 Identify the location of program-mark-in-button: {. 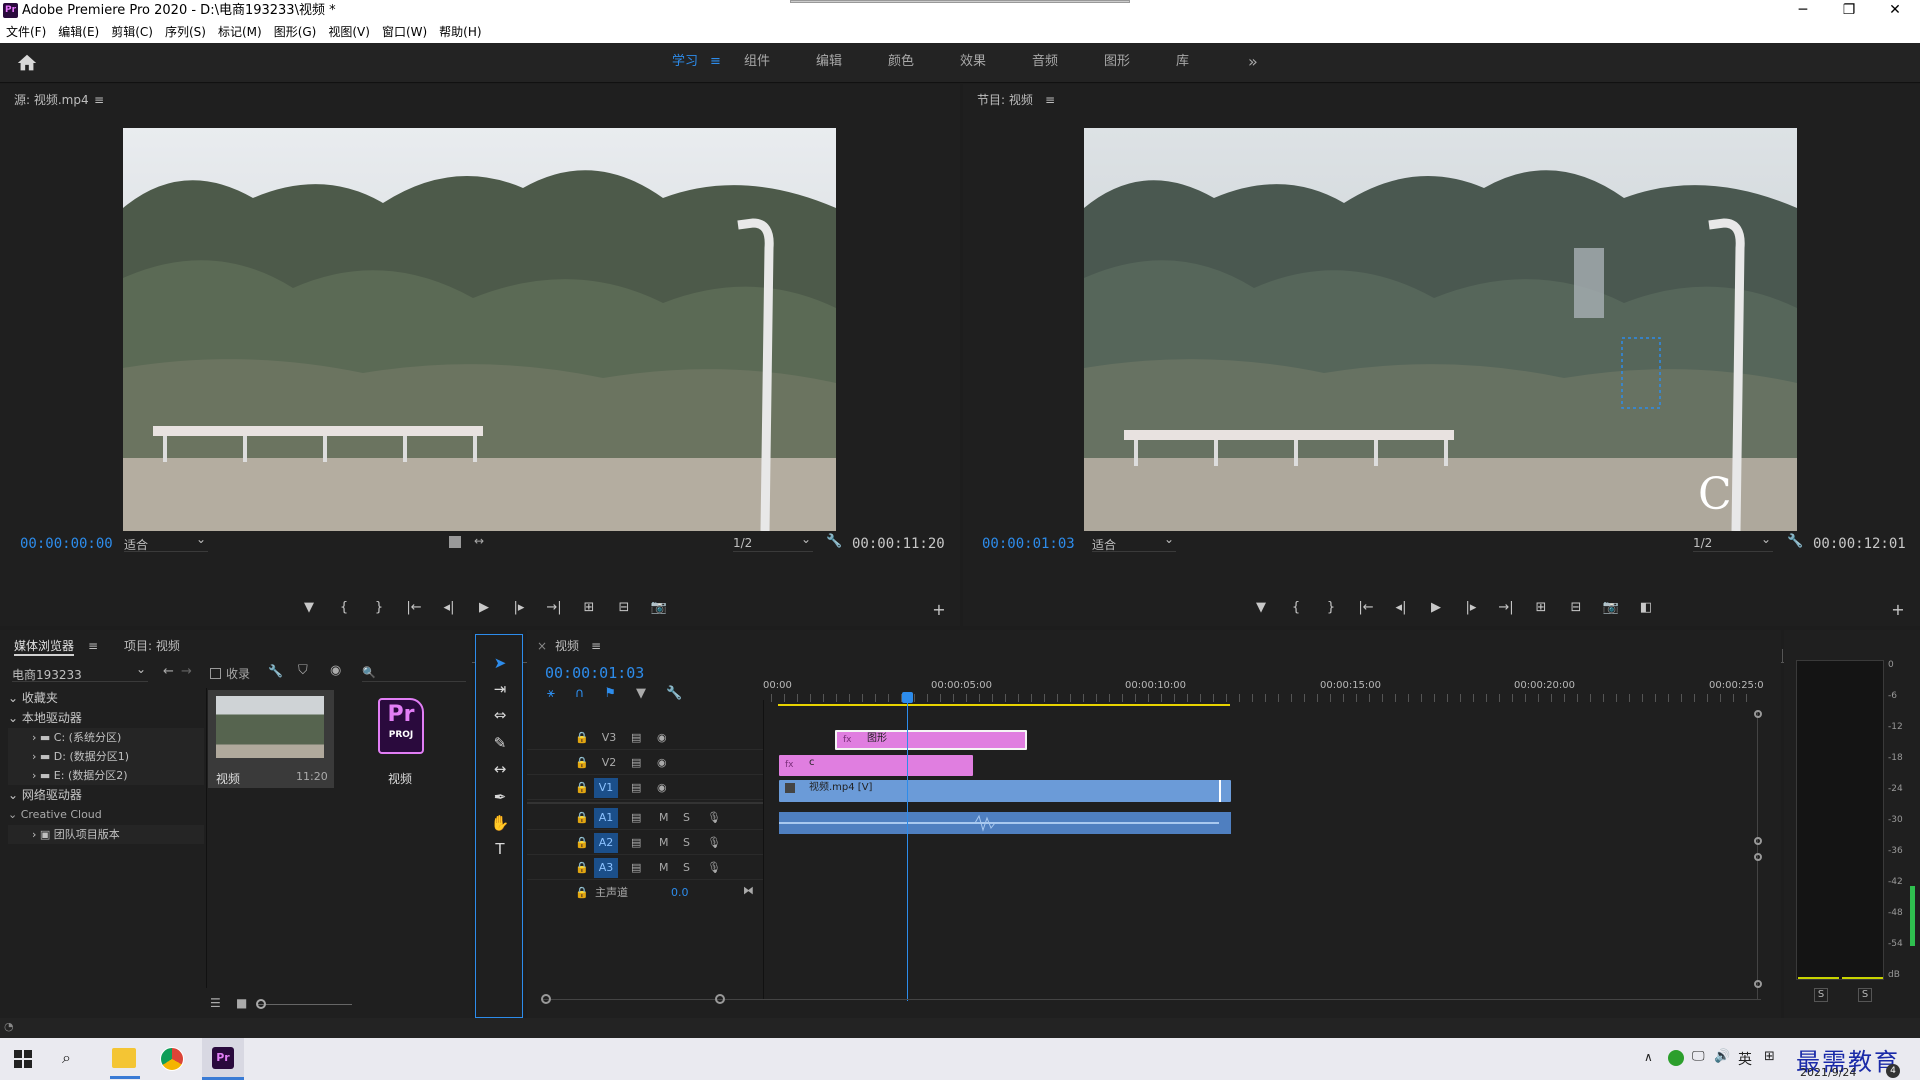
(1296, 608).